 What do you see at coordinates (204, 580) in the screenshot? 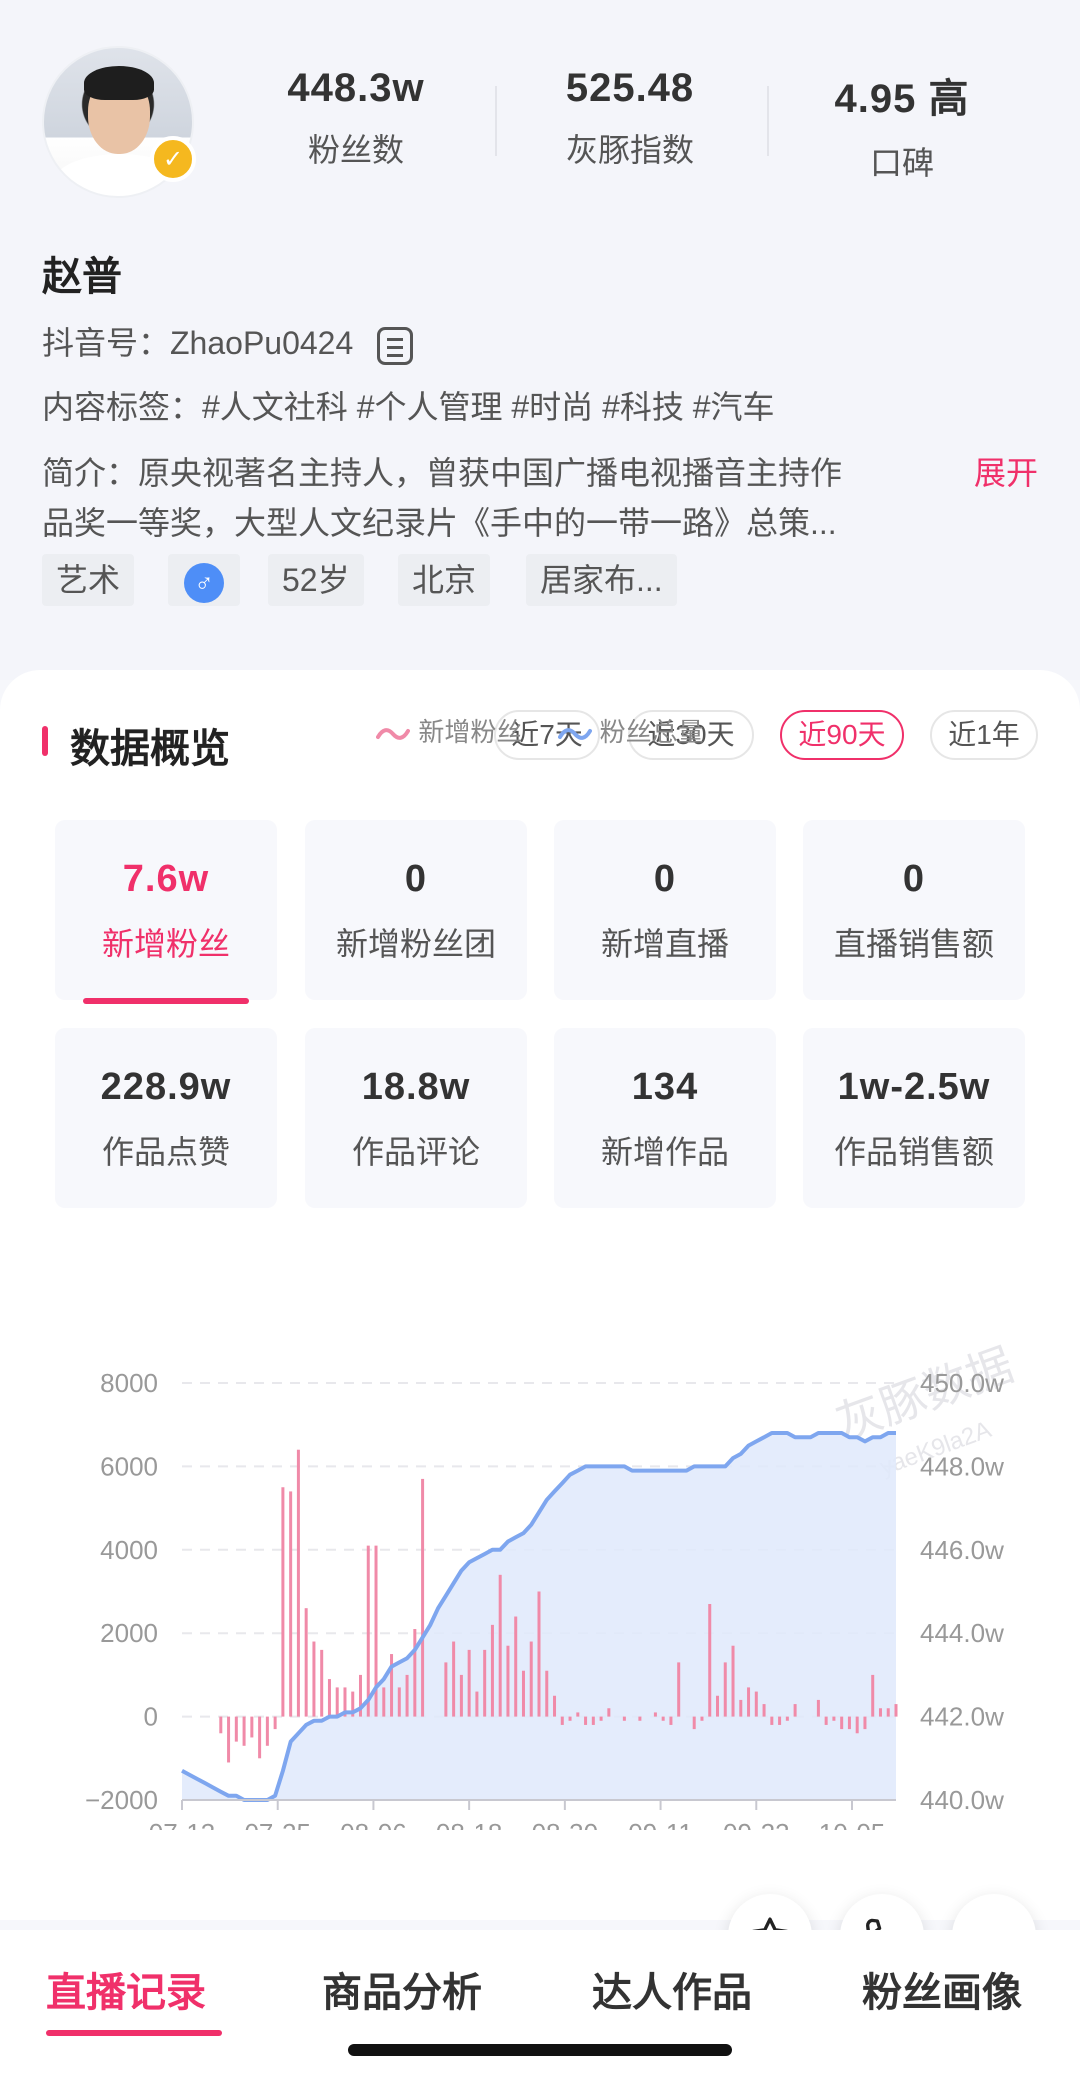
I see `chip-gender: ♂` at bounding box center [204, 580].